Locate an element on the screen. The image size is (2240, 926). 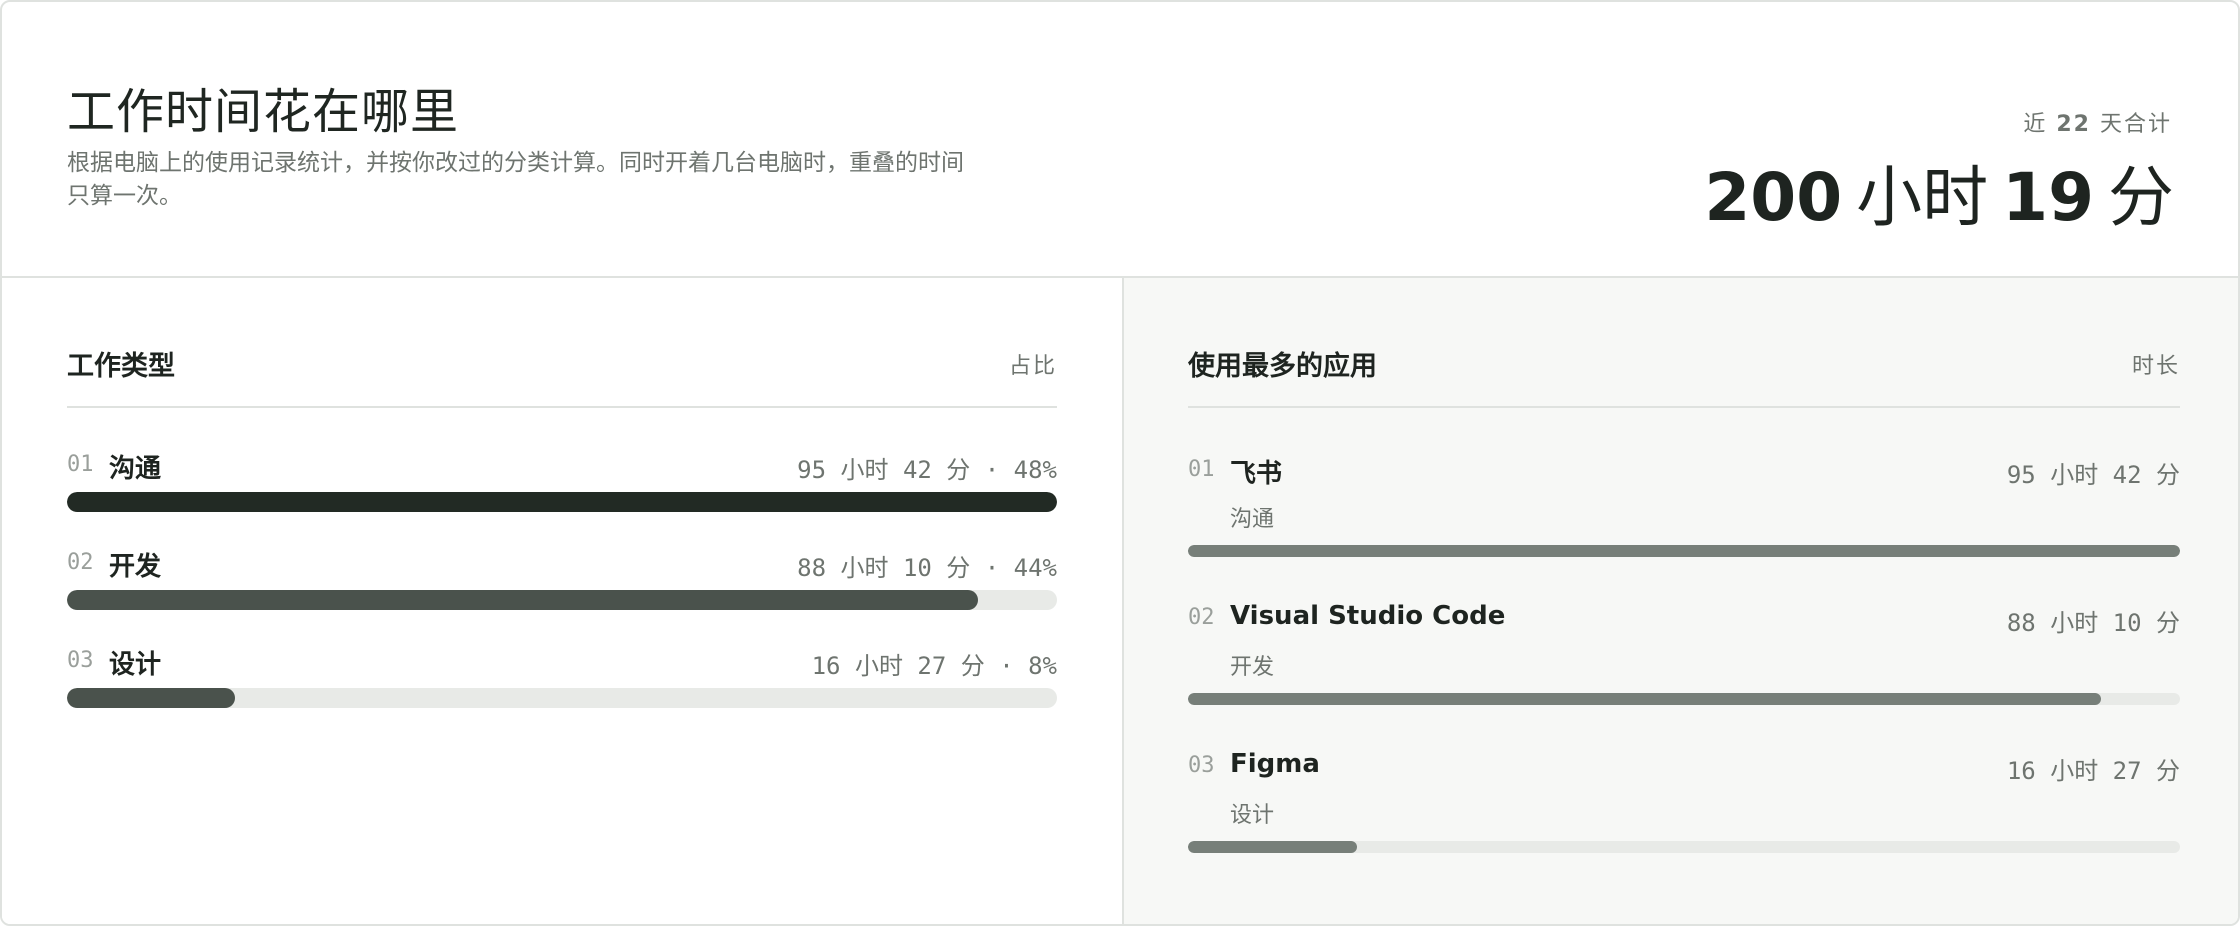
work-type-name: 沟通 is located at coordinates (135, 469).